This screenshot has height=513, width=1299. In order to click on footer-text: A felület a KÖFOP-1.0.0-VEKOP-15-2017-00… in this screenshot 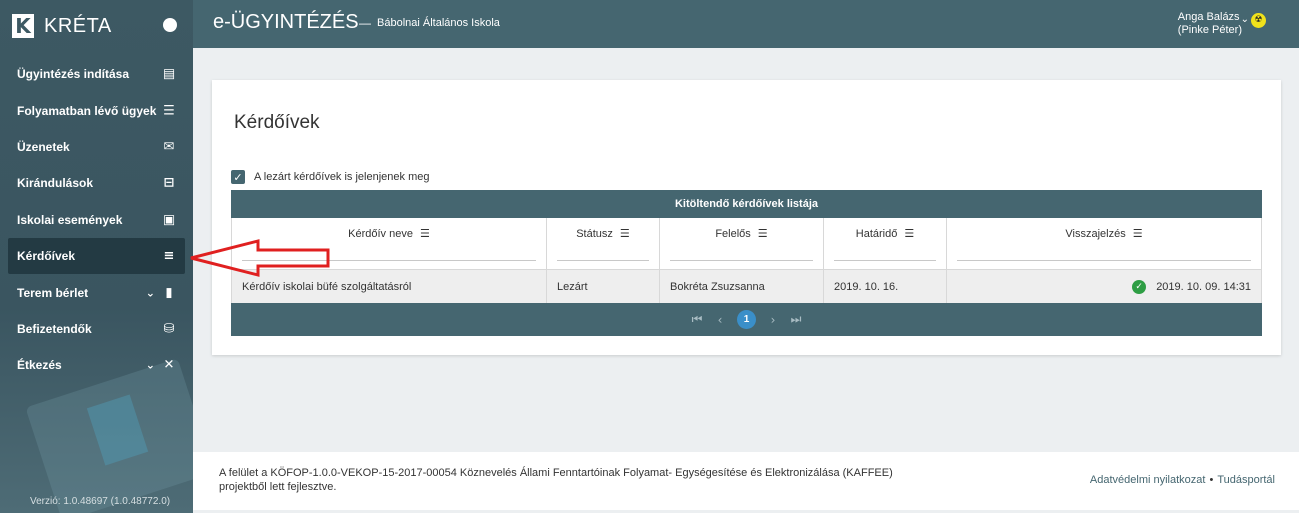, I will do `click(556, 480)`.